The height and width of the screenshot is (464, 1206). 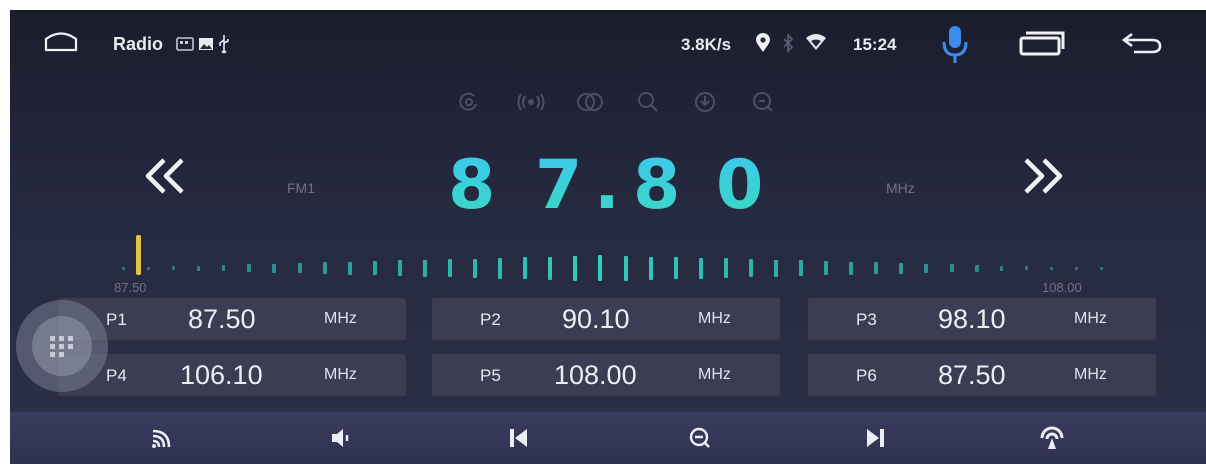 I want to click on seek-forward-icon, so click(x=1043, y=176).